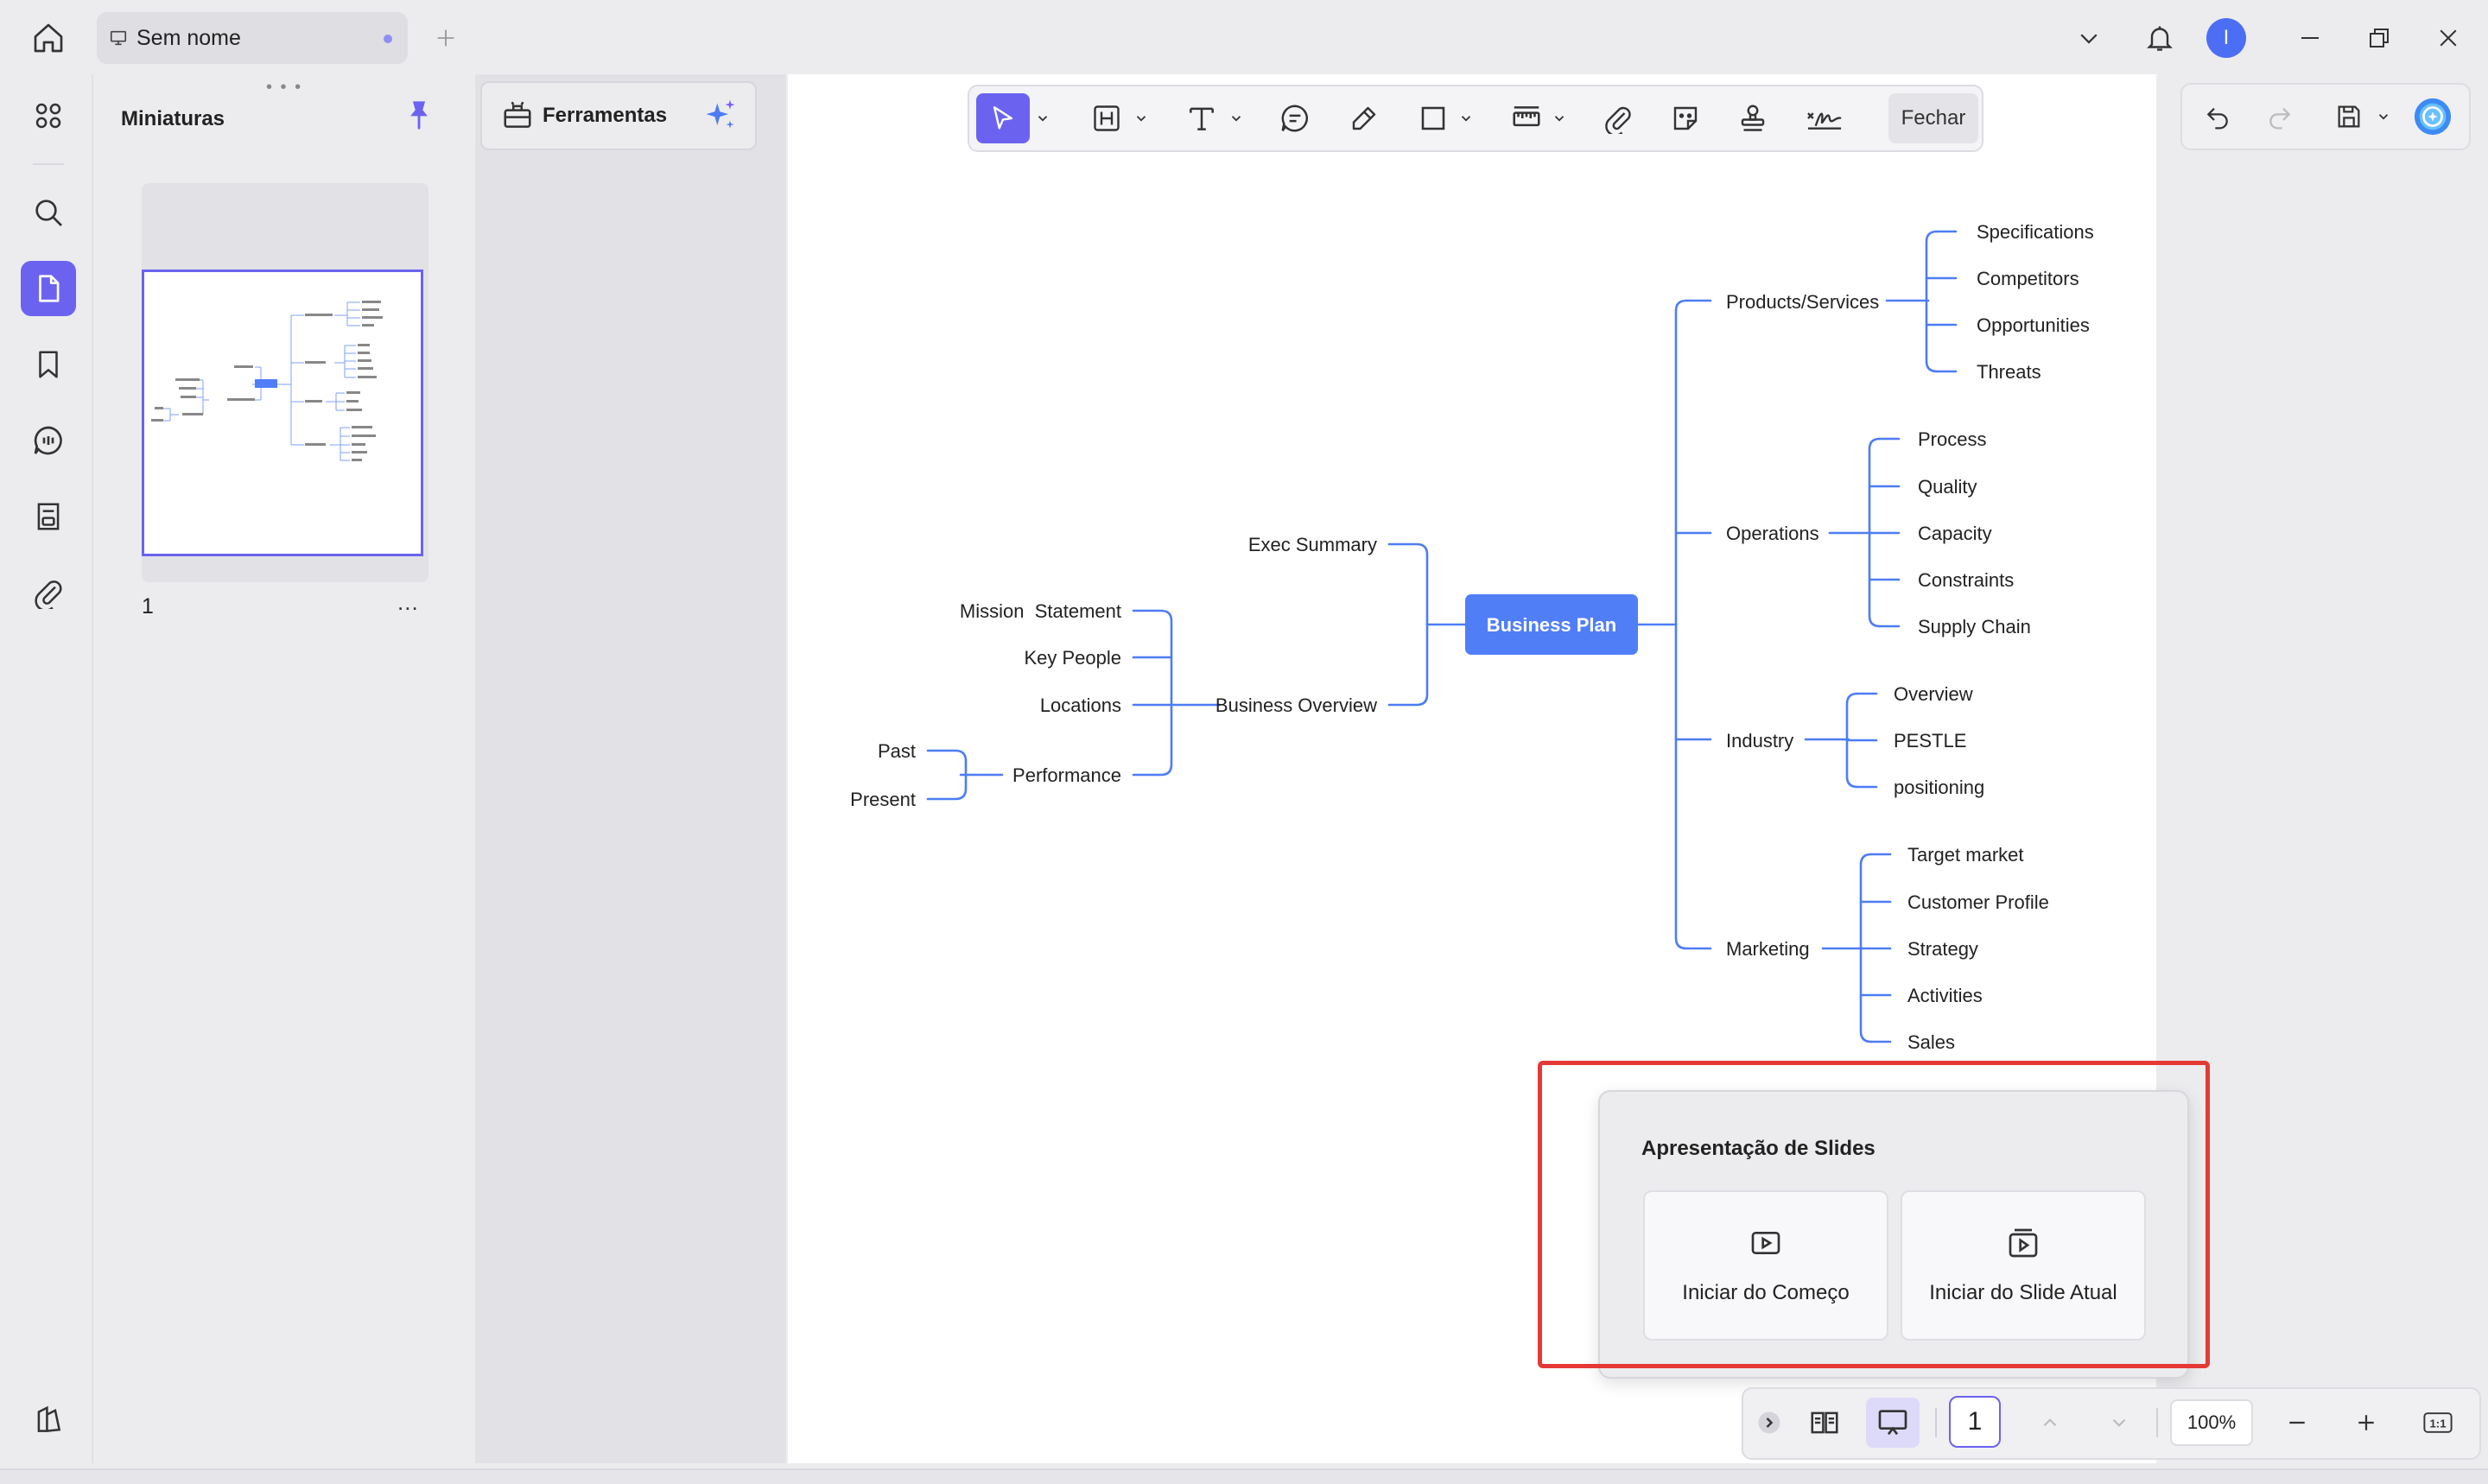 The image size is (2488, 1484). Describe the element at coordinates (445, 38) in the screenshot. I see `new-tab-icon` at that location.